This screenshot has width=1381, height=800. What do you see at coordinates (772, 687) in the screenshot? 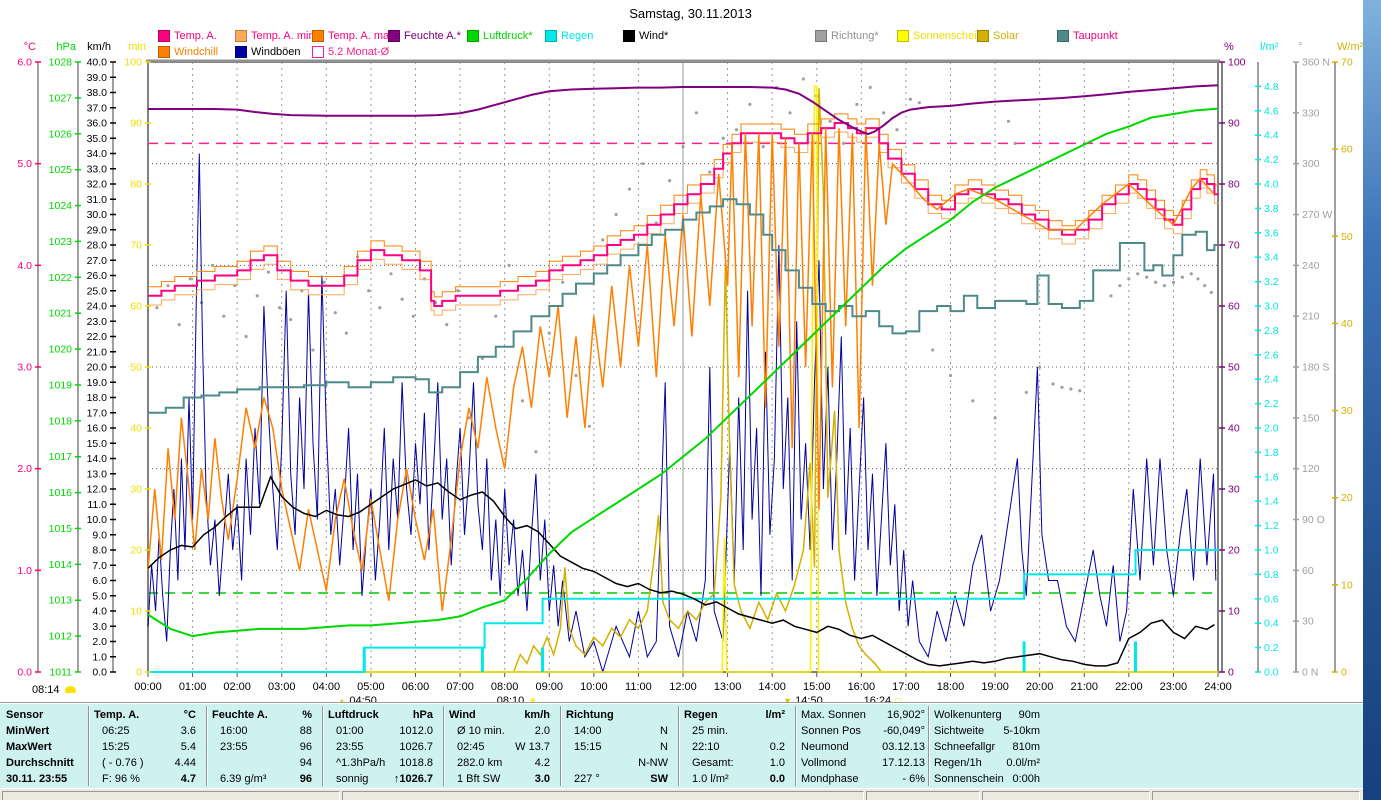
I see `svg-text: 14:00` at bounding box center [772, 687].